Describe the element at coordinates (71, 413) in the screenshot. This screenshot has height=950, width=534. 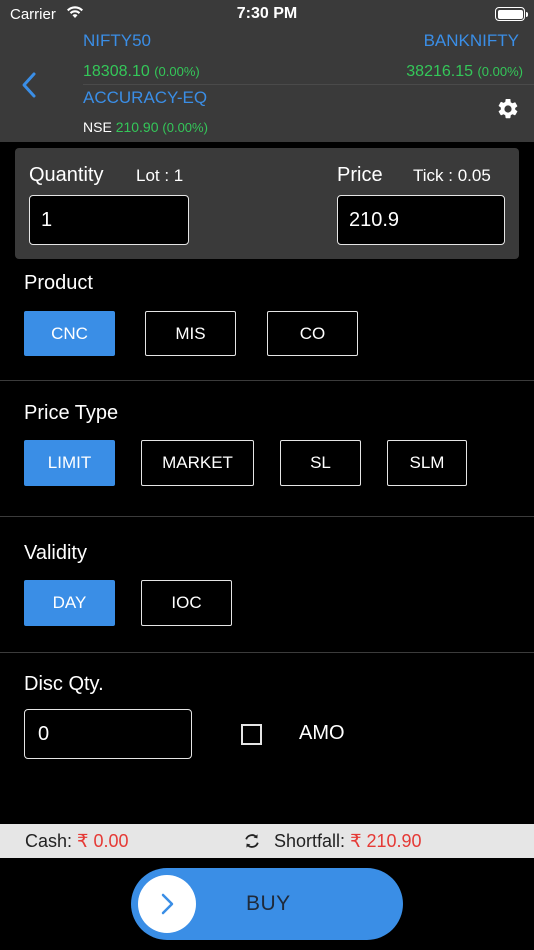
I see `price-type-title: Price Type` at that location.